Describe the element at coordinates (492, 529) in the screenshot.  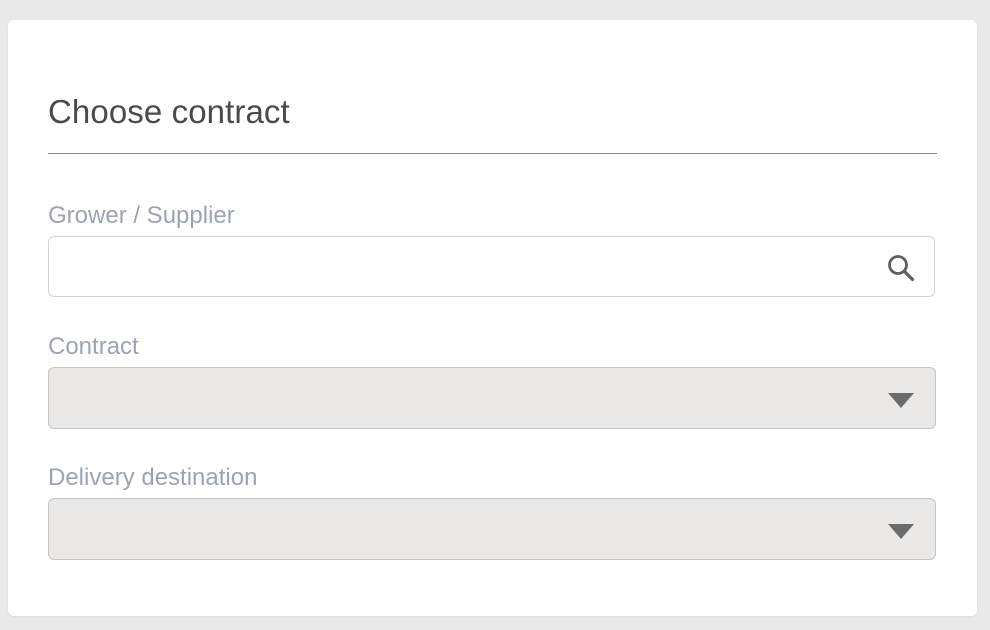
I see `delivery-destination-select` at that location.